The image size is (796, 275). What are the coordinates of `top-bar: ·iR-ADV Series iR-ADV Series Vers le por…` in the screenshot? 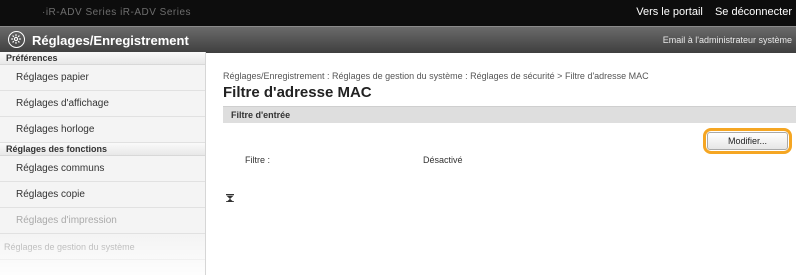 It's located at (398, 13).